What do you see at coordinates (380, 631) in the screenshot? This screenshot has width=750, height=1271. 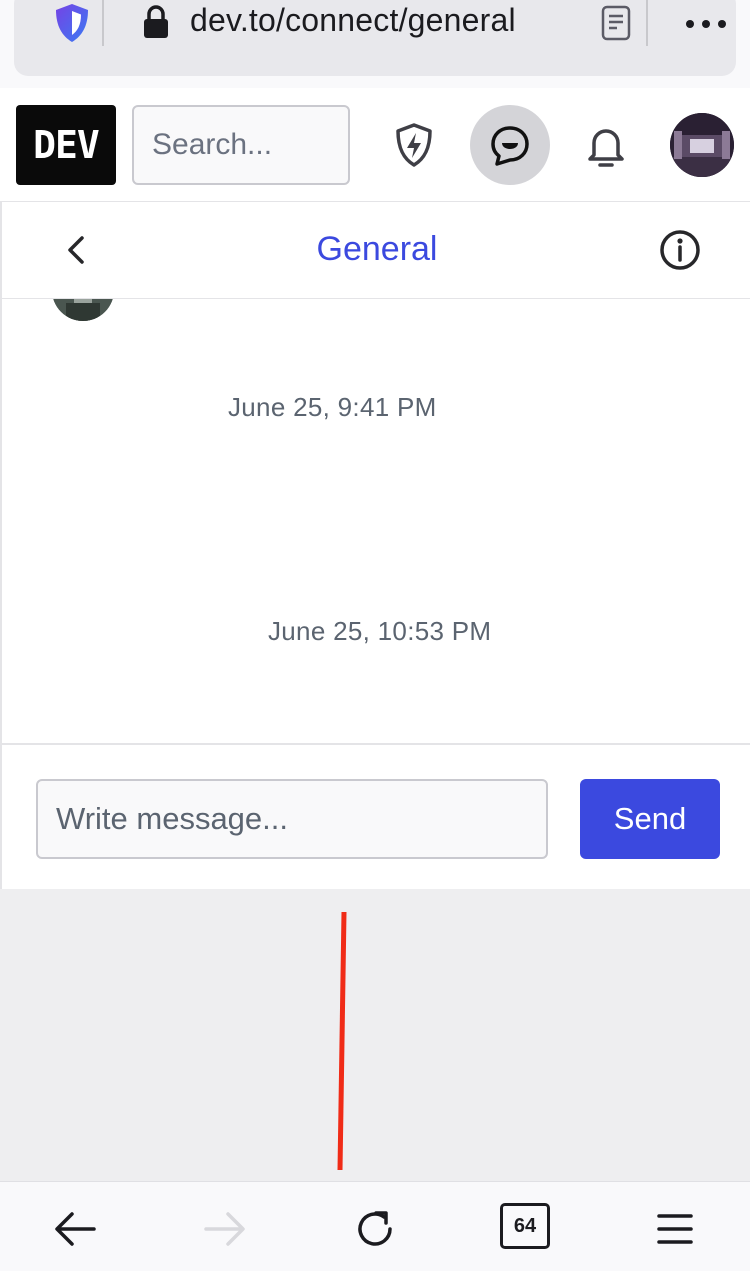 I see `message-timestamp: June 25, 10:53 PM` at bounding box center [380, 631].